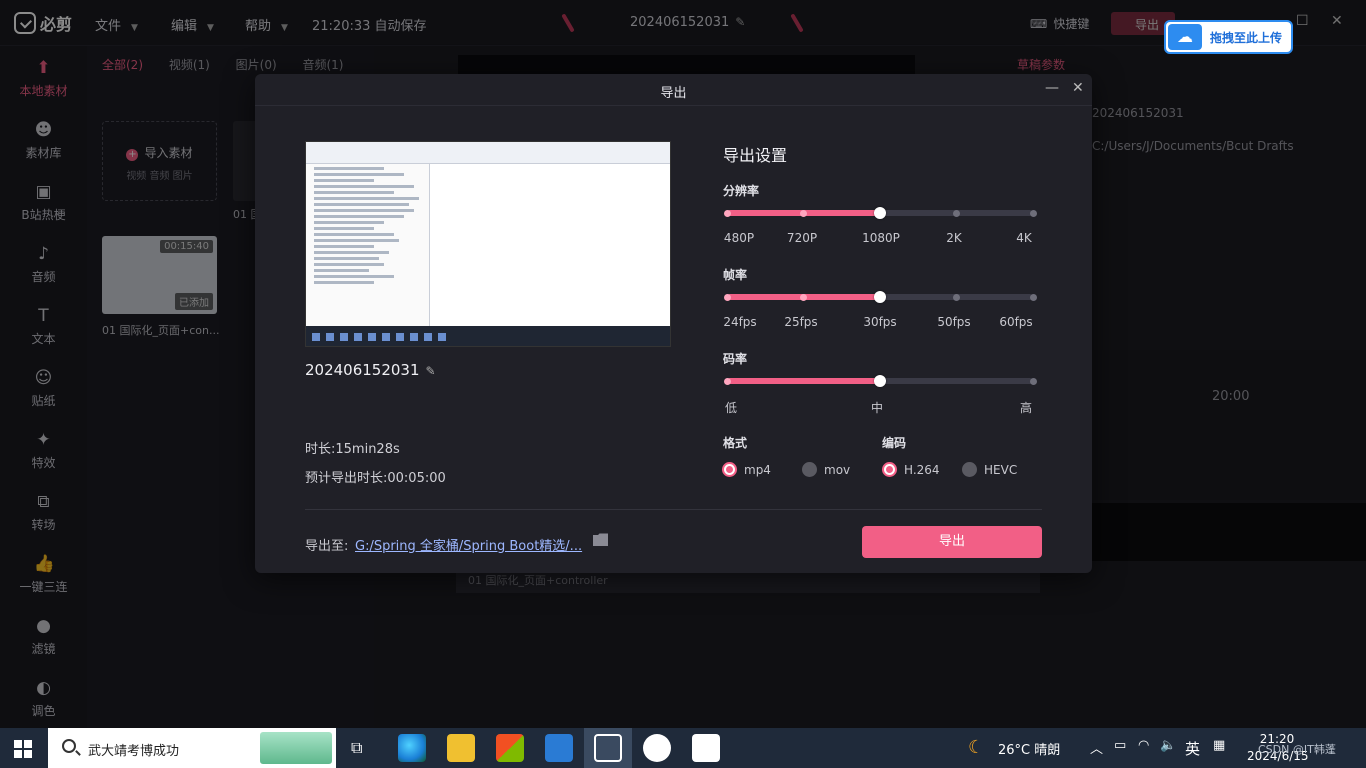 Image resolution: width=1366 pixels, height=768 pixels. I want to click on resolution-stop: 480P, so click(739, 238).